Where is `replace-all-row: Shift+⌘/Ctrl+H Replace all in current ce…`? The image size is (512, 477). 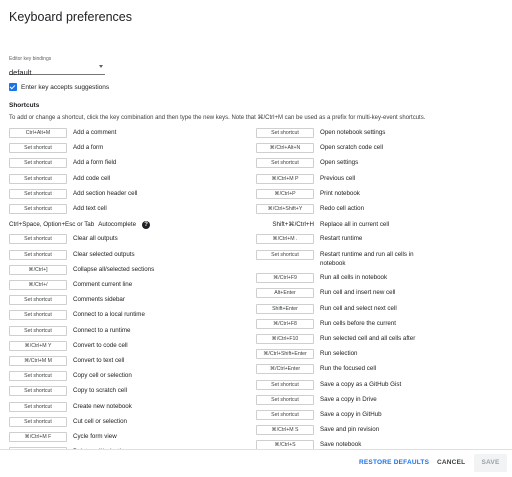
replace-all-row: Shift+⌘/Ctrl+H Replace all in current ce… is located at coordinates (322, 224).